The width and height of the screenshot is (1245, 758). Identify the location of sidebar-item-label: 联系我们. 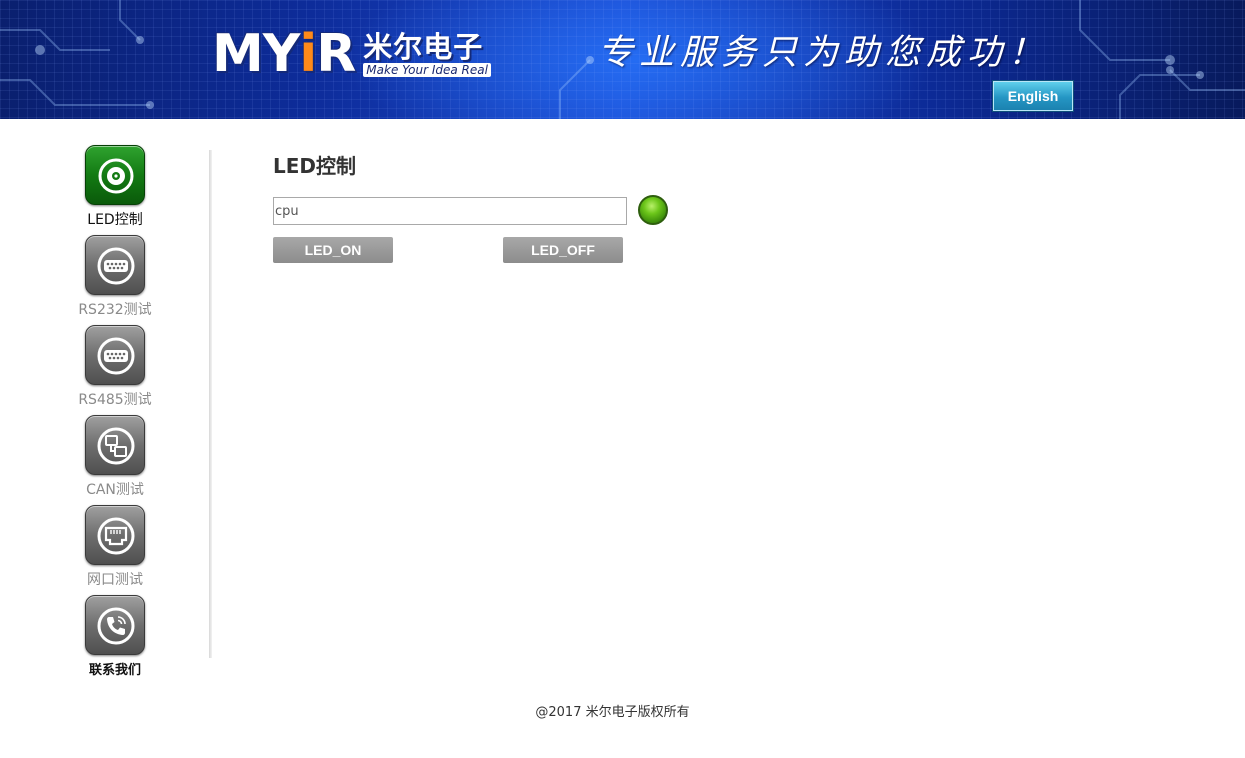
(114, 670).